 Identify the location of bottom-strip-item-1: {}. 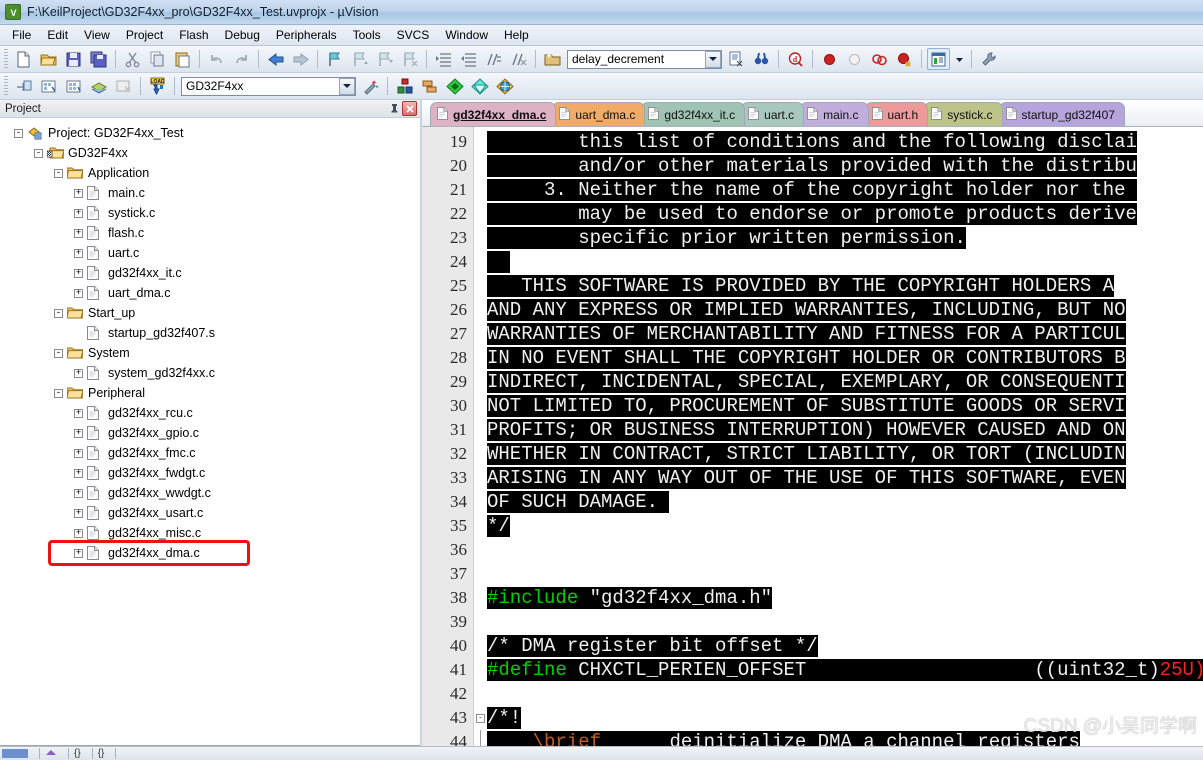
(77, 753).